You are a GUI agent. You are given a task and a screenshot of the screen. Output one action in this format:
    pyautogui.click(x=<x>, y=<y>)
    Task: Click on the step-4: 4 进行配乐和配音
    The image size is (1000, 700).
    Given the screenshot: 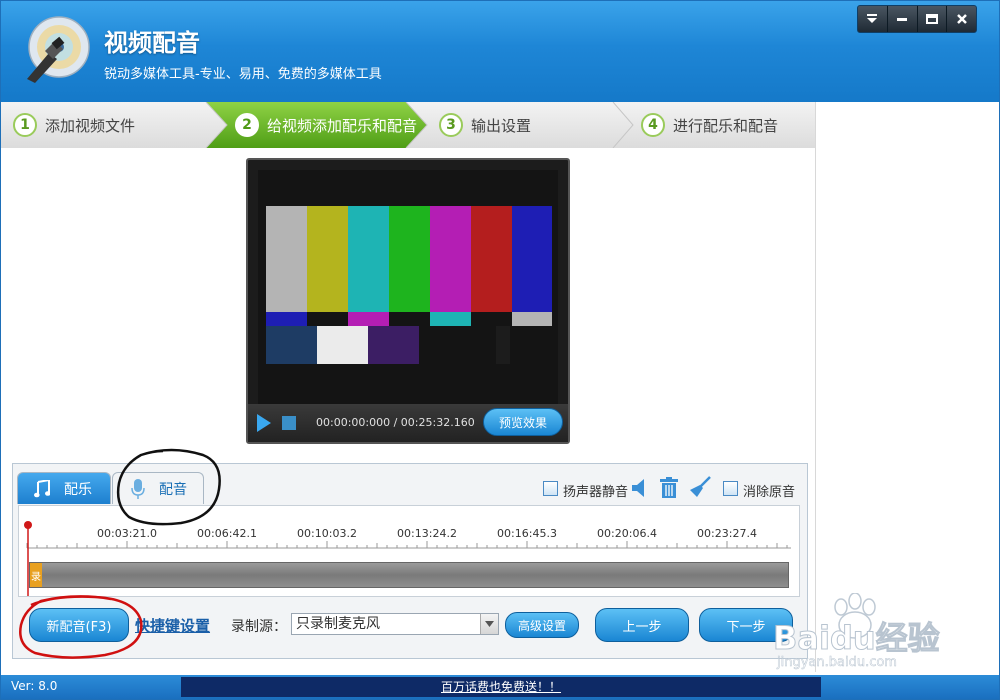 What is the action you would take?
    pyautogui.click(x=709, y=125)
    